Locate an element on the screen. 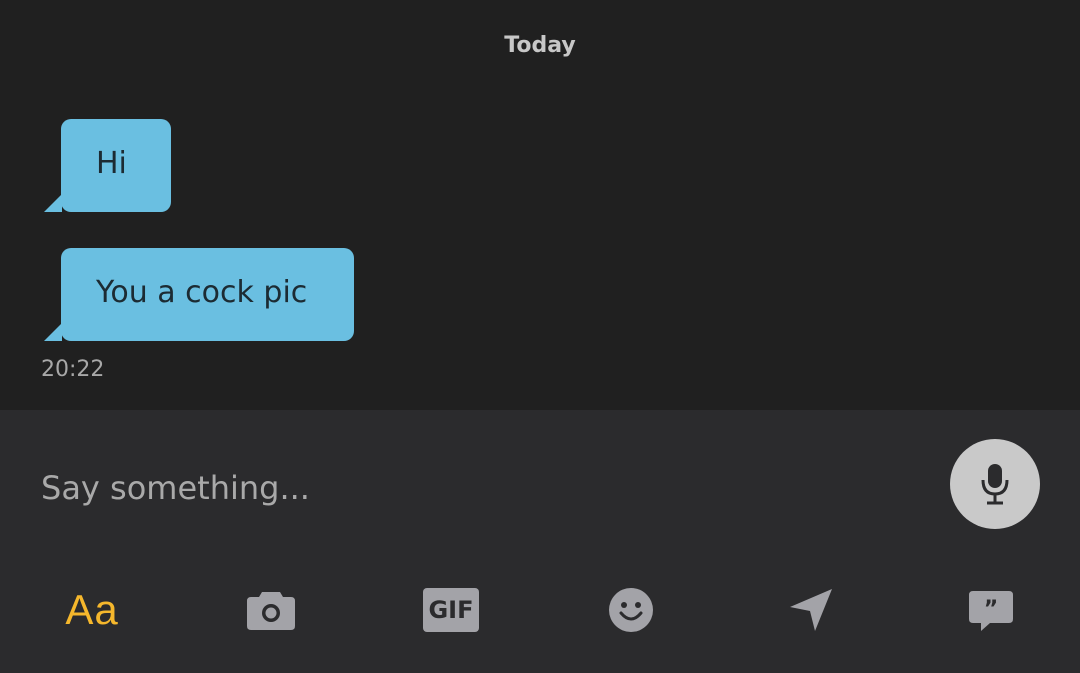 The height and width of the screenshot is (673, 1080). text-style-button: Aa is located at coordinates (92, 610).